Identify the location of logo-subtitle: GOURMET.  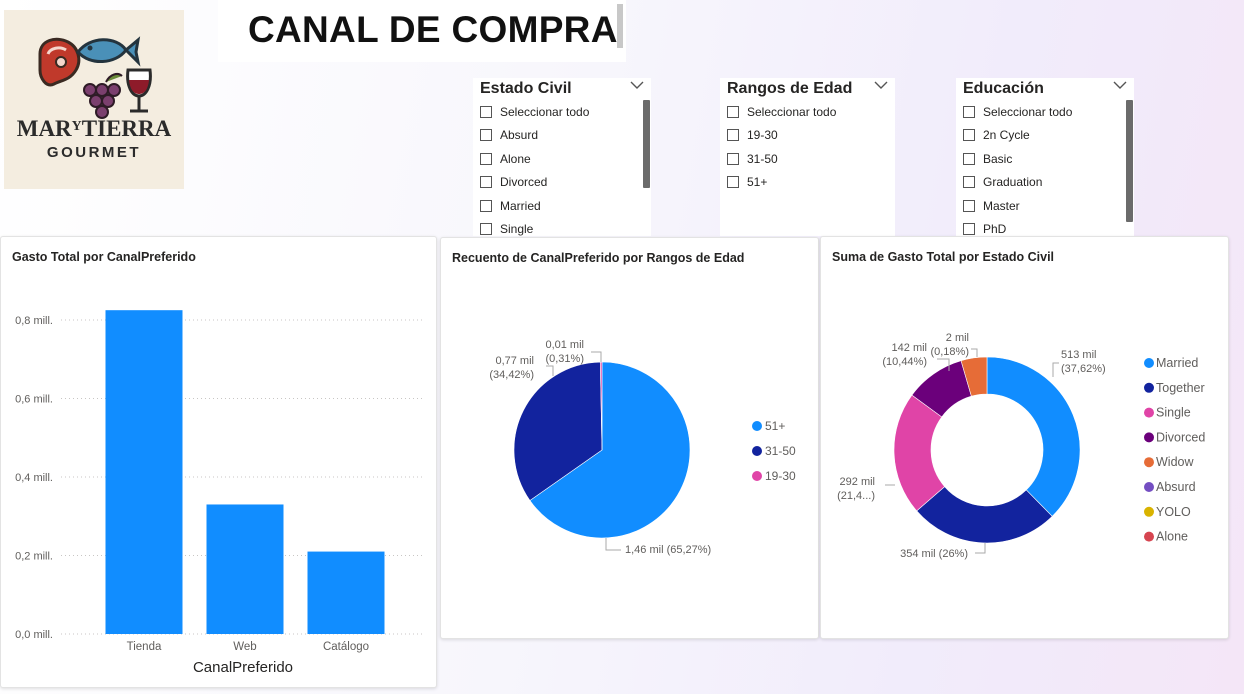
(94, 152).